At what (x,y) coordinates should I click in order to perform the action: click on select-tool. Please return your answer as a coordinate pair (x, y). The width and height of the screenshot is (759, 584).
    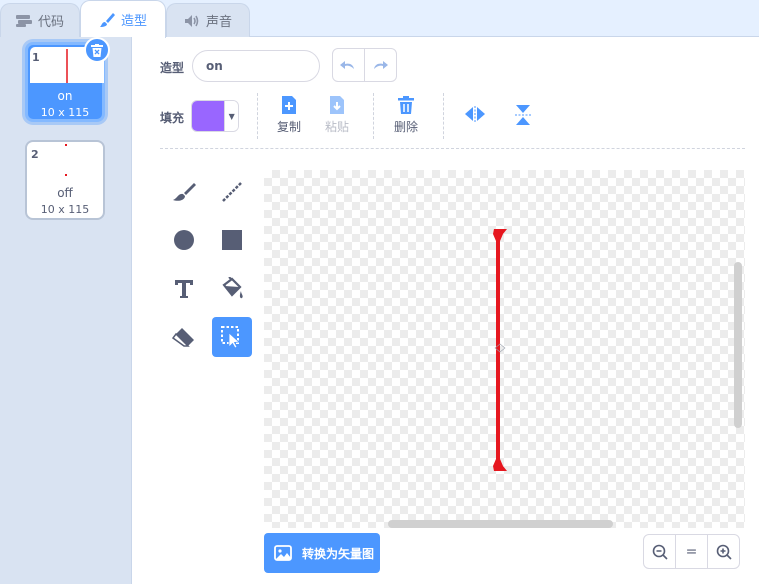
    Looking at the image, I should click on (232, 337).